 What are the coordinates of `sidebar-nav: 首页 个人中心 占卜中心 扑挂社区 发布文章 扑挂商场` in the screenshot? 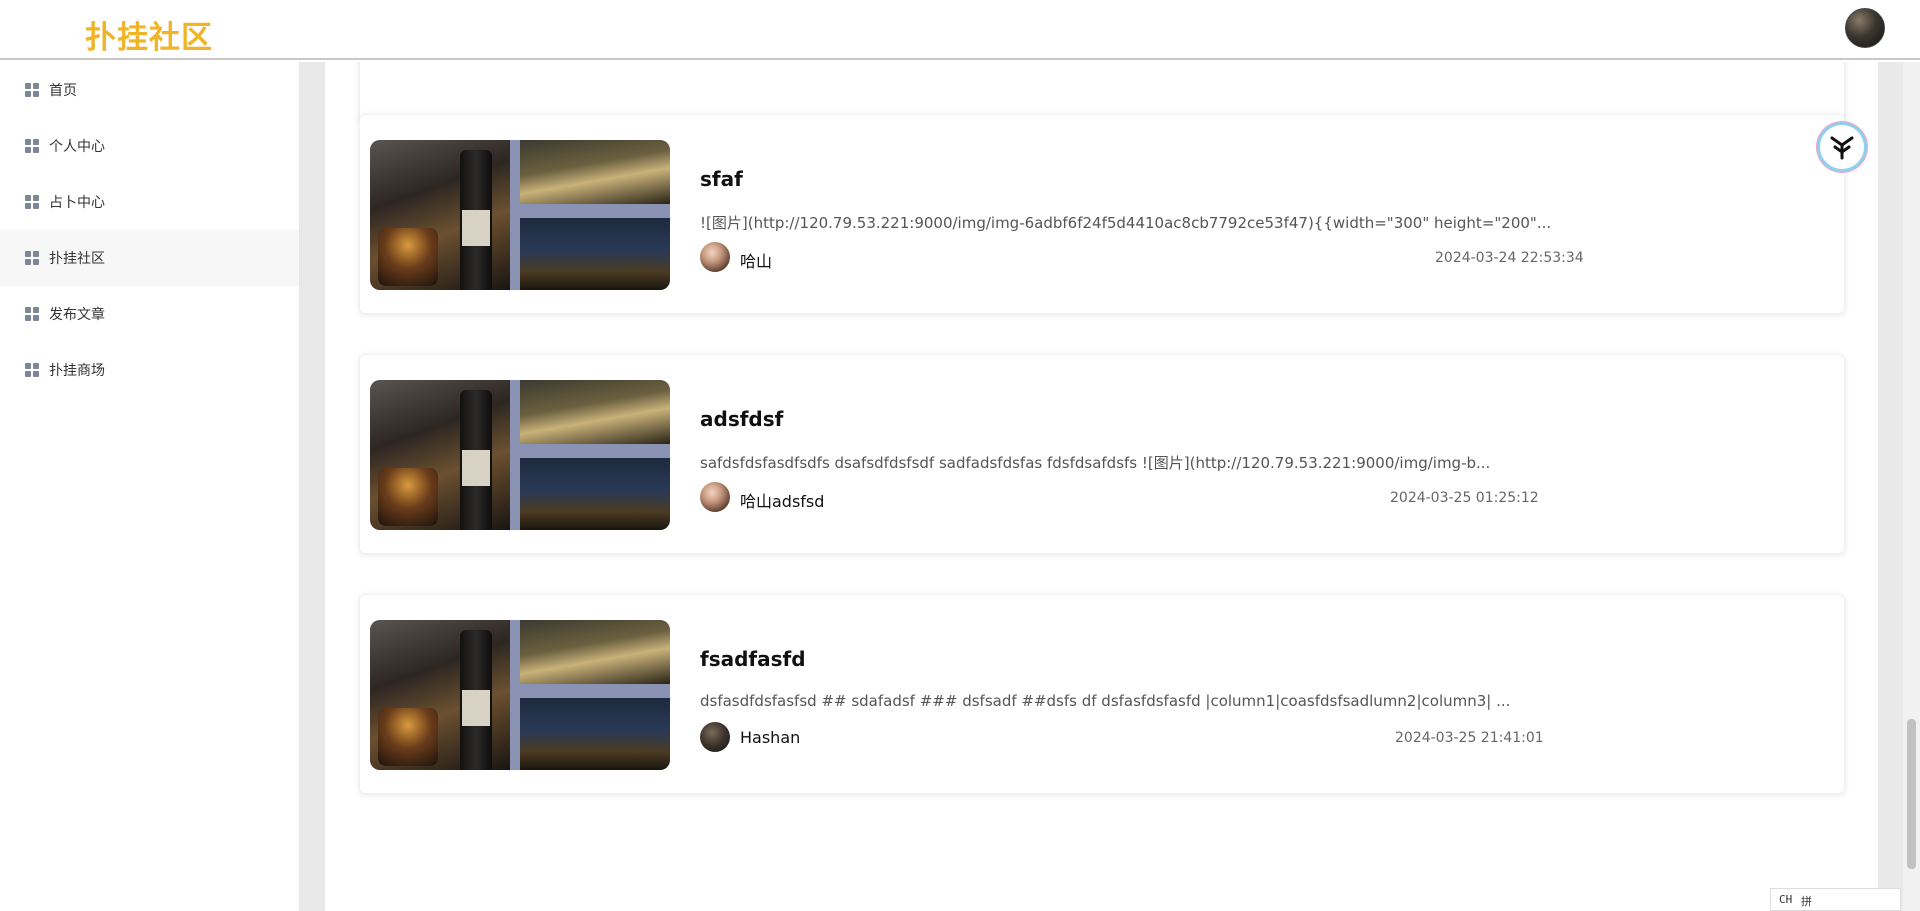 It's located at (150, 486).